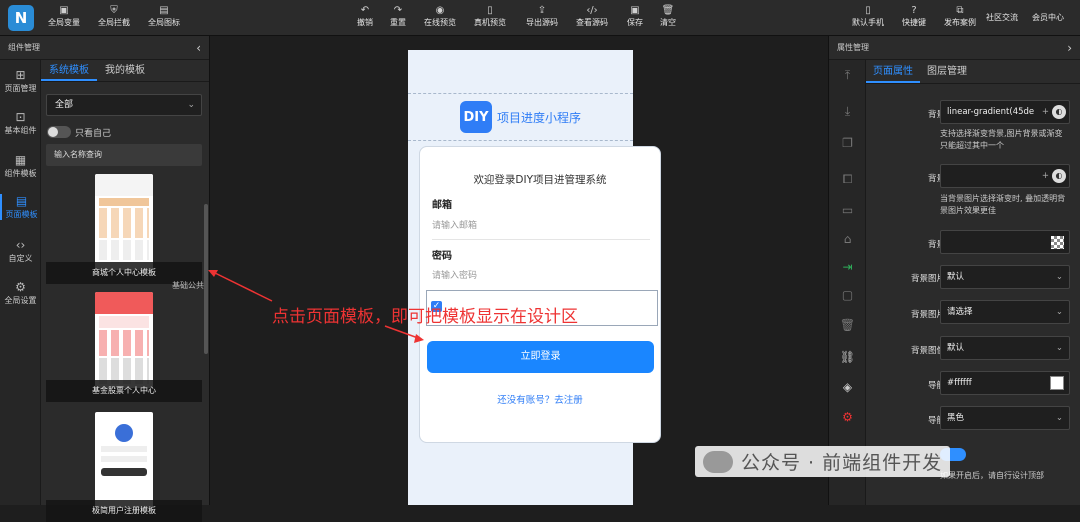 The image size is (1080, 522). What do you see at coordinates (1057, 383) in the screenshot?
I see `color-swatch` at bounding box center [1057, 383].